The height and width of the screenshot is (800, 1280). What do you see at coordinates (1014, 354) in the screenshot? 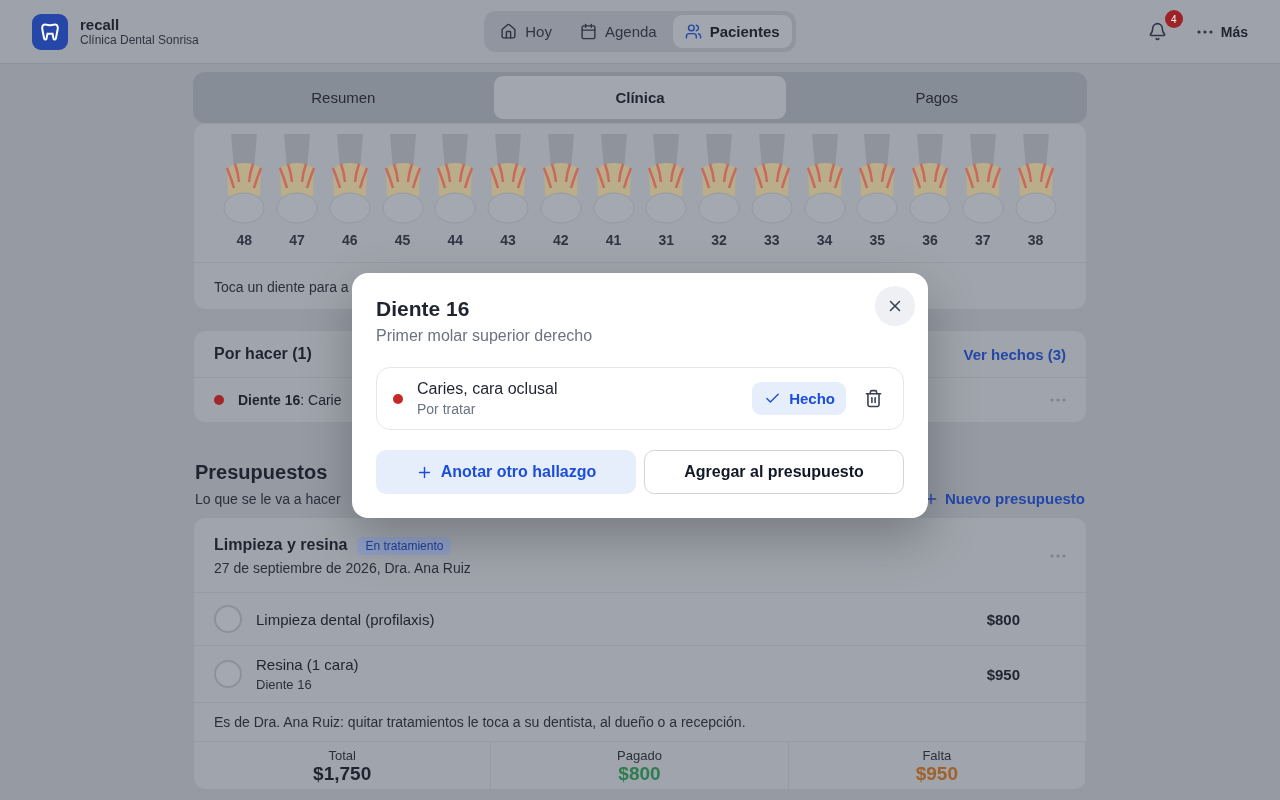
I see `done-link: Ver hechos (3)` at bounding box center [1014, 354].